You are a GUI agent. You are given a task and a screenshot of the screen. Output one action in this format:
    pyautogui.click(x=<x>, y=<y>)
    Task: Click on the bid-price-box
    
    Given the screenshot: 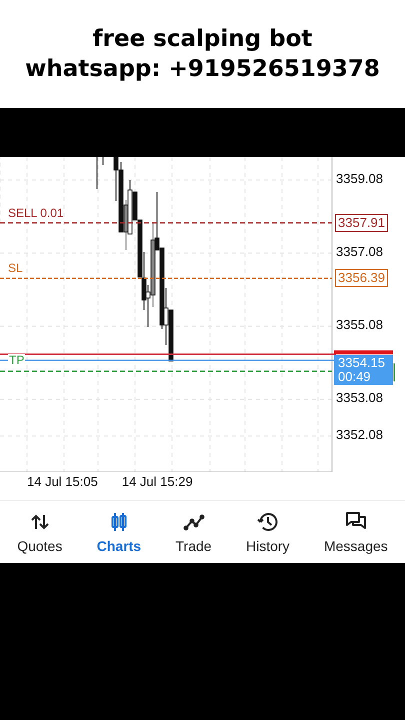 What is the action you would take?
    pyautogui.click(x=363, y=352)
    